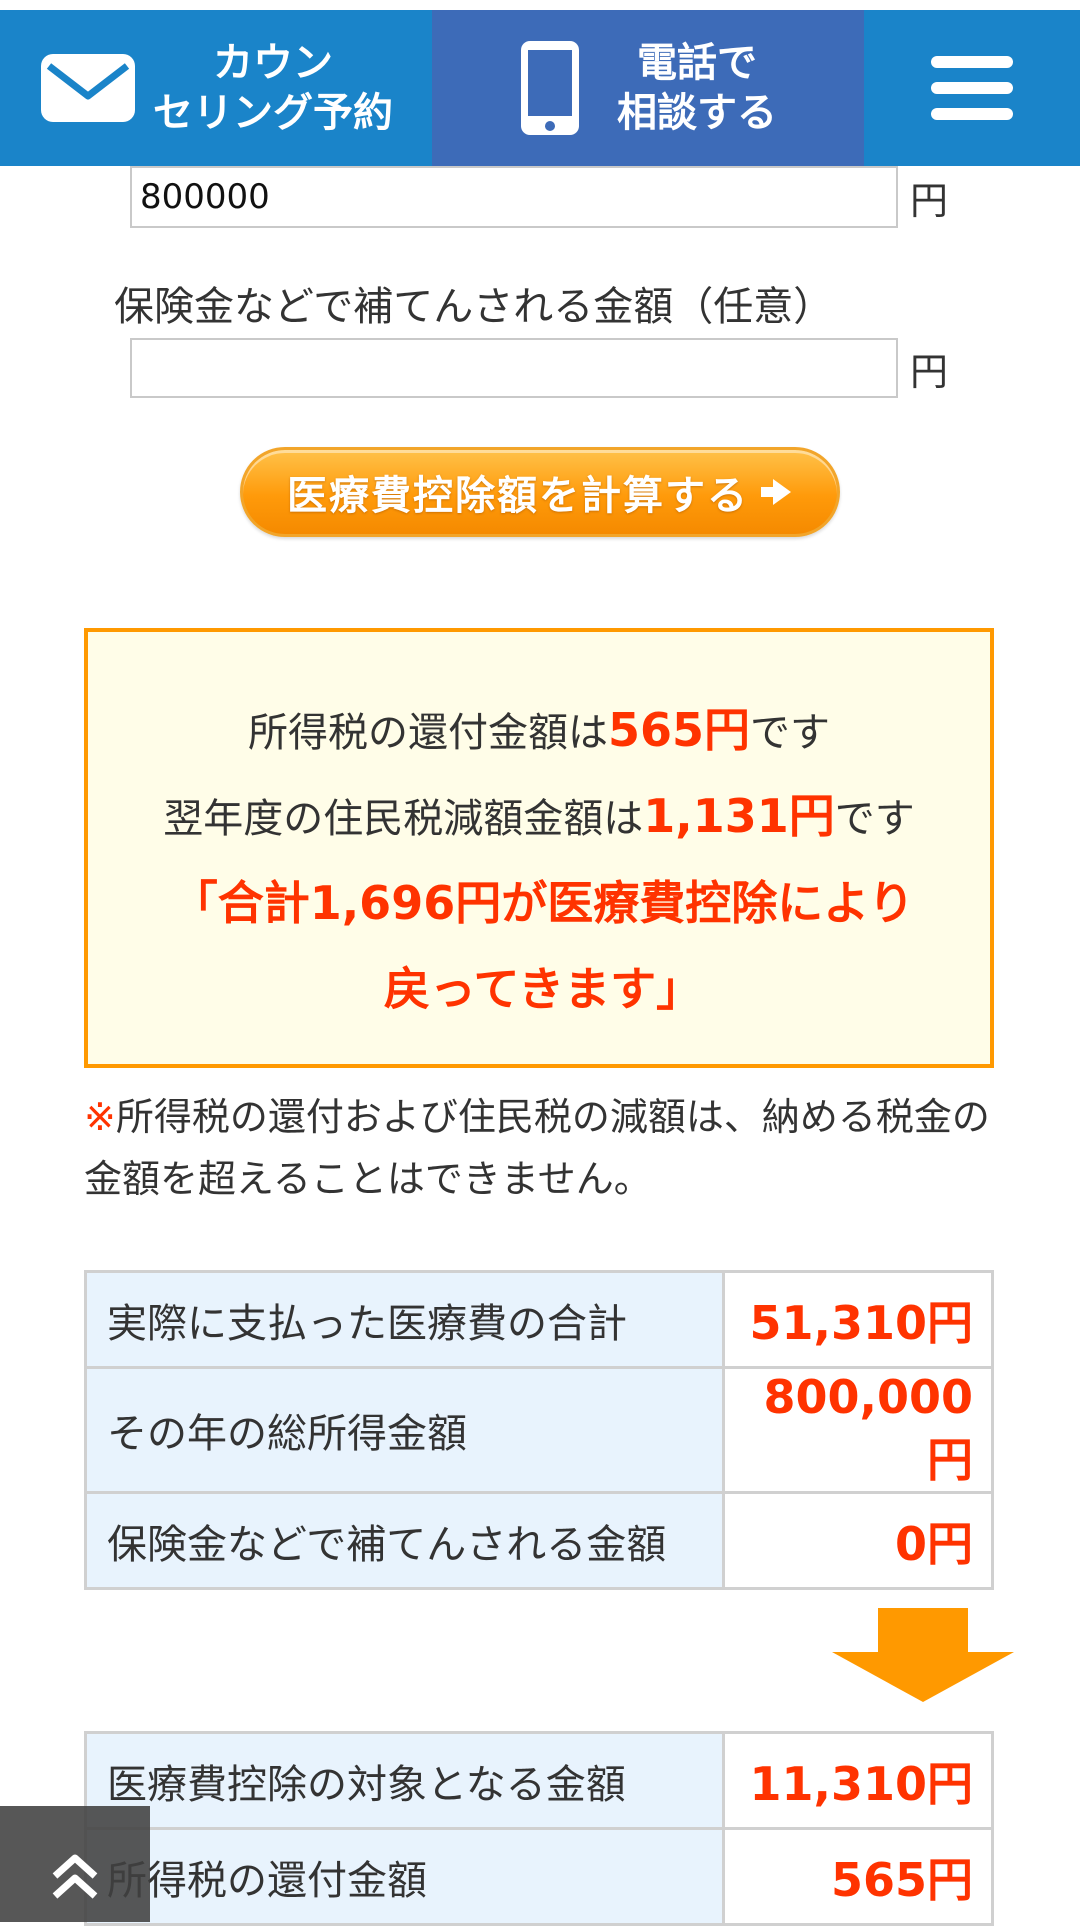 Image resolution: width=1080 pixels, height=1926 pixels. What do you see at coordinates (403, 819) in the screenshot?
I see `resident-tax-reduction-prefix: 翌年度の住民税減額金額は` at bounding box center [403, 819].